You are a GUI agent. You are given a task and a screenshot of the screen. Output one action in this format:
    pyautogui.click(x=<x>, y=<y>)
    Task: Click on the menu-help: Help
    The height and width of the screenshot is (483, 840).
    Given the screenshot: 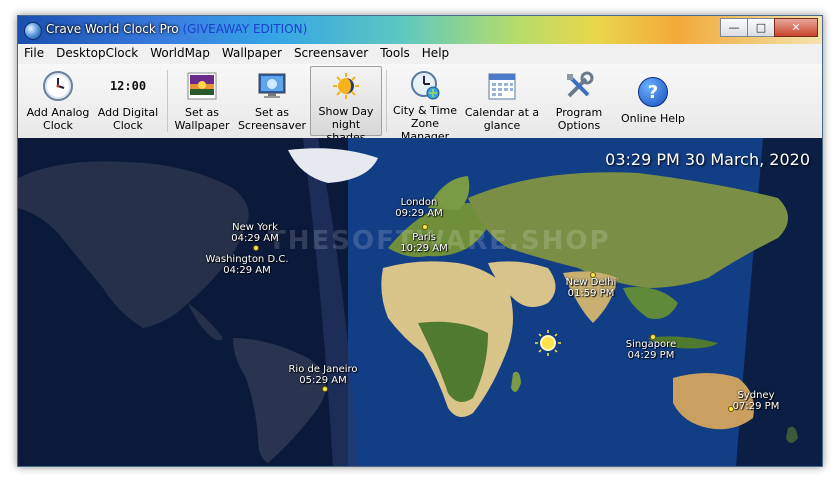 What is the action you would take?
    pyautogui.click(x=435, y=54)
    